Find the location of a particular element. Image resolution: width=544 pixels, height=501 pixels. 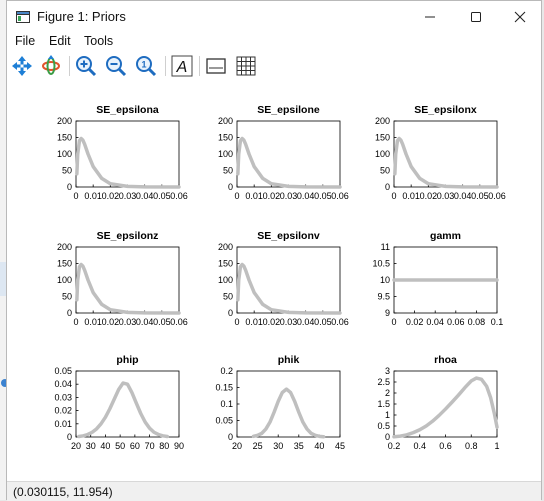

axes-button is located at coordinates (216, 66).